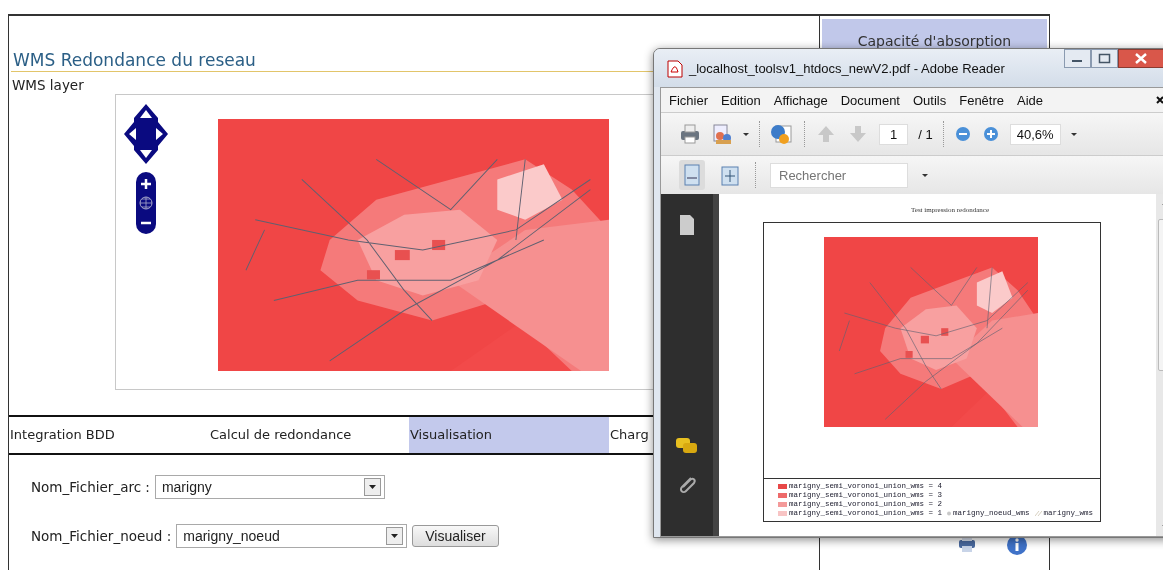 Image resolution: width=1163 pixels, height=570 pixels. I want to click on zoom-in-icon, so click(990, 134).